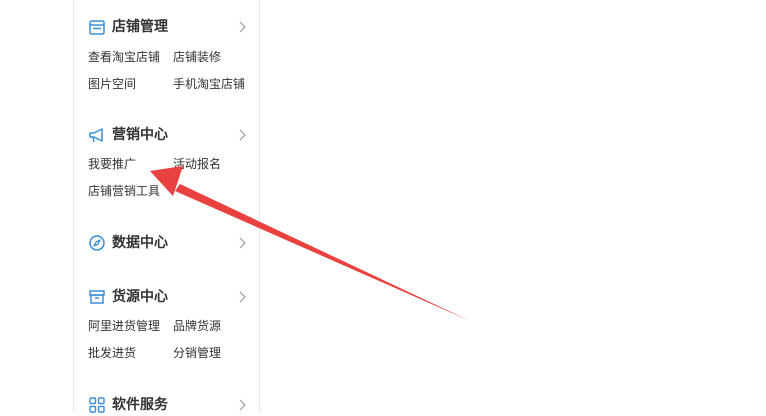 The image size is (766, 416). I want to click on section-title: 货源中心, so click(140, 297).